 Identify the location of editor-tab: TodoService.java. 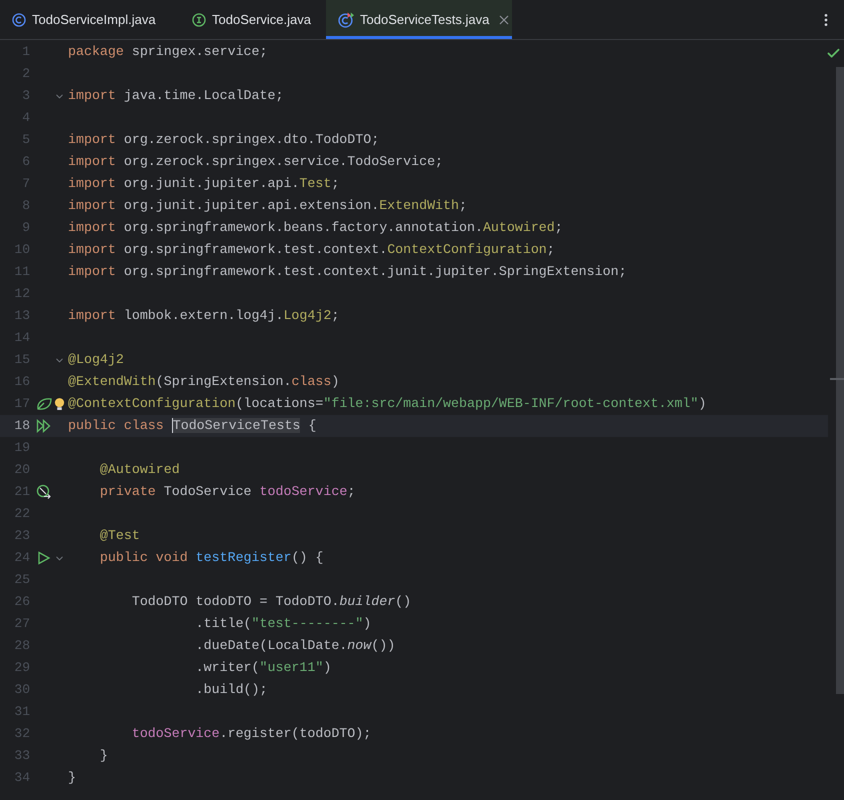
(253, 19).